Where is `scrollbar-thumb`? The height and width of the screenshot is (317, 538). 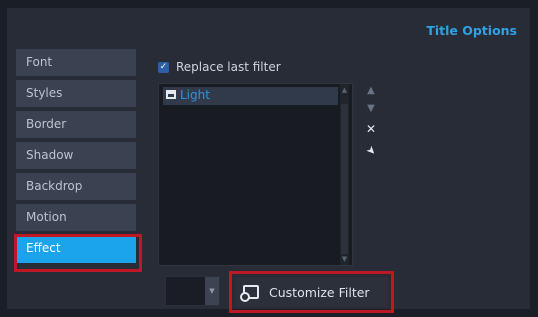
scrollbar-thumb is located at coordinates (344, 179).